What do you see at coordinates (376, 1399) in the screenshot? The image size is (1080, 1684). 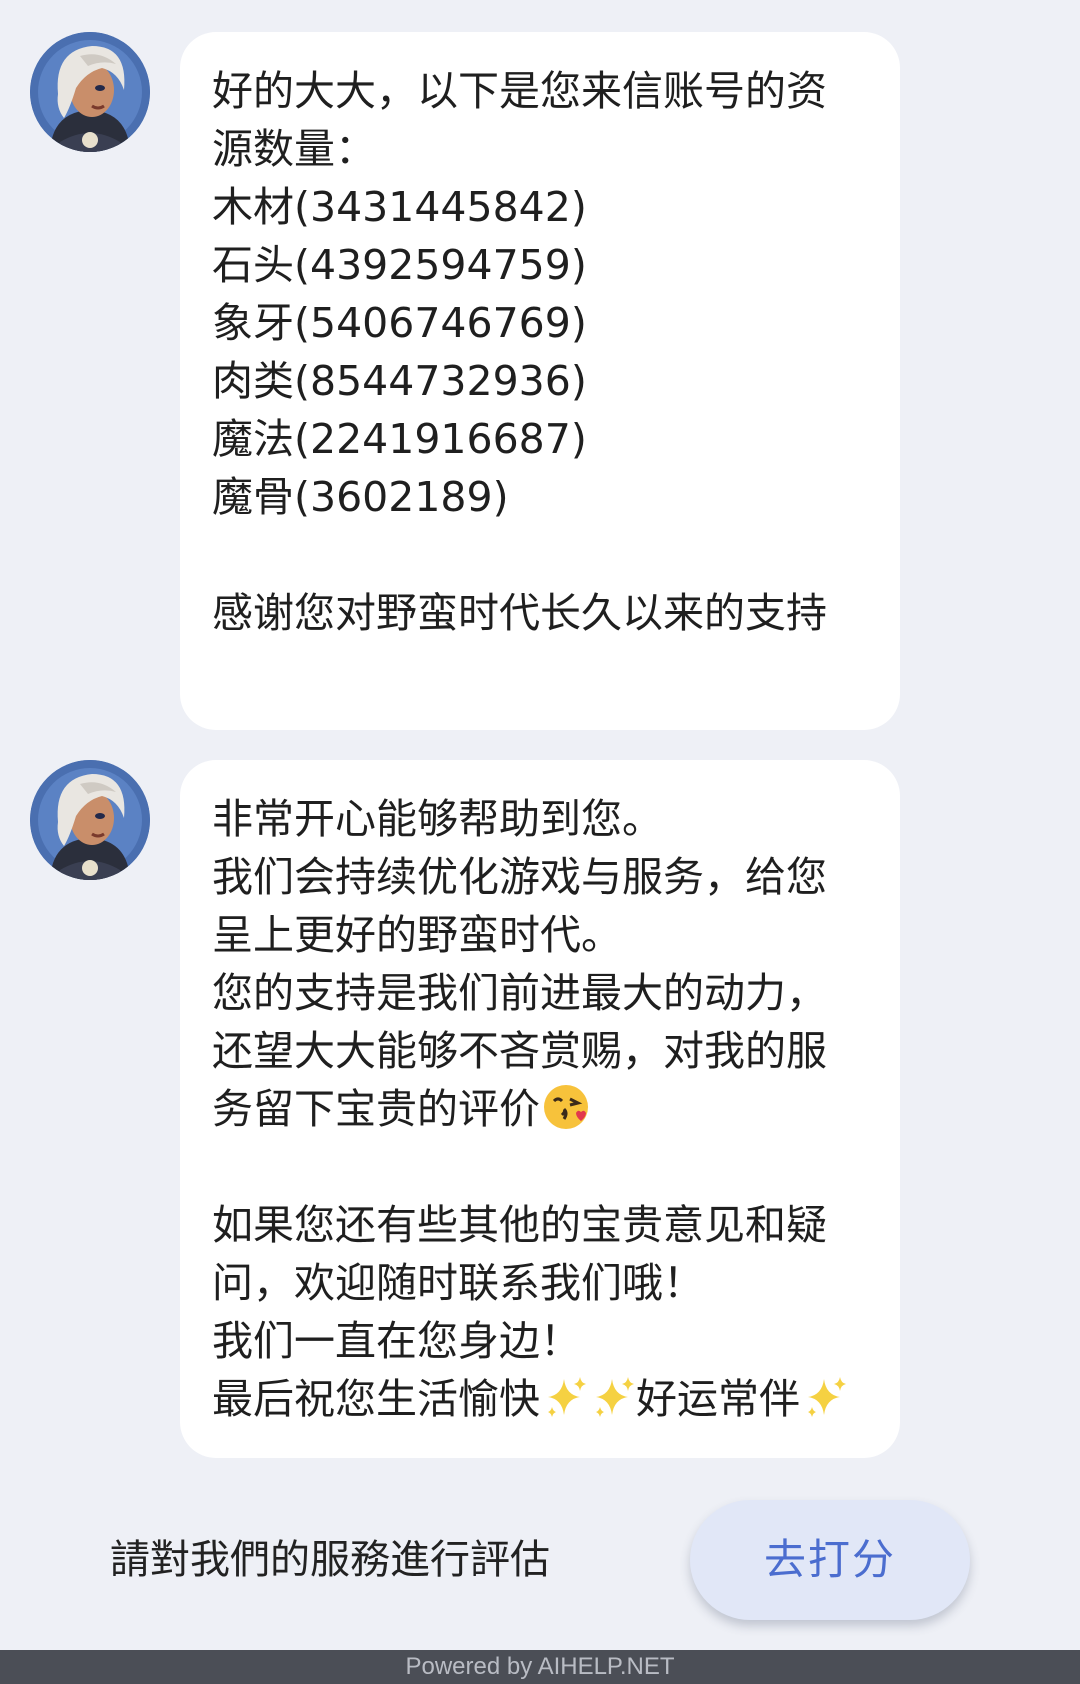 I see `message-line-text: 最后祝您生活愉快` at bounding box center [376, 1399].